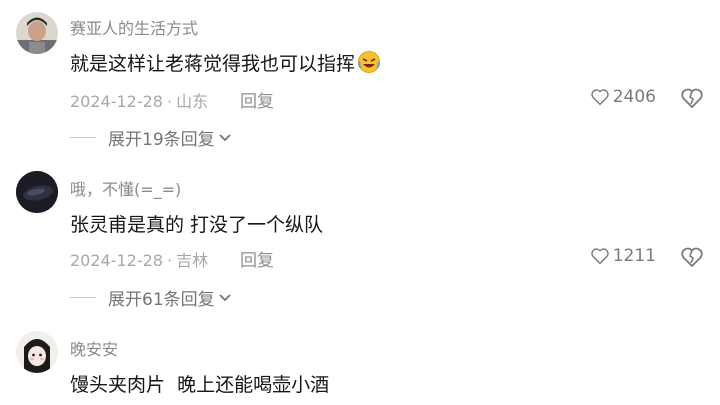  I want to click on expand-replies-button: 展开61条回复, so click(151, 297).